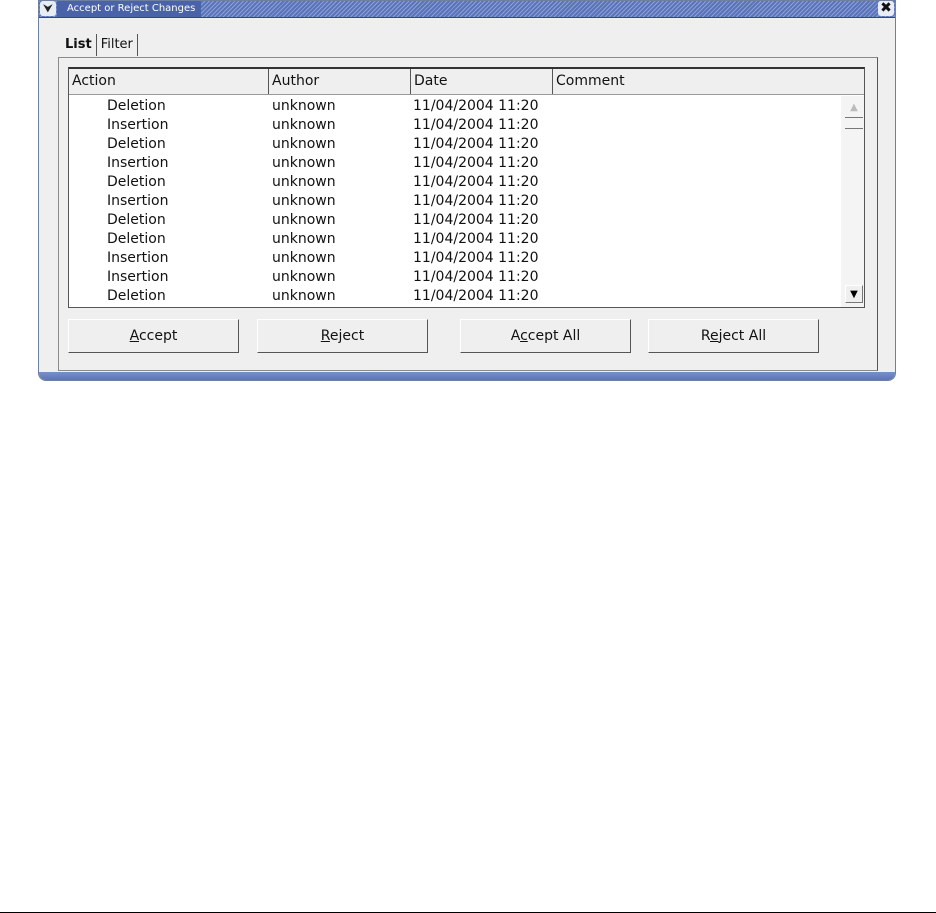  What do you see at coordinates (117, 45) in the screenshot?
I see `tab-filter: Filter` at bounding box center [117, 45].